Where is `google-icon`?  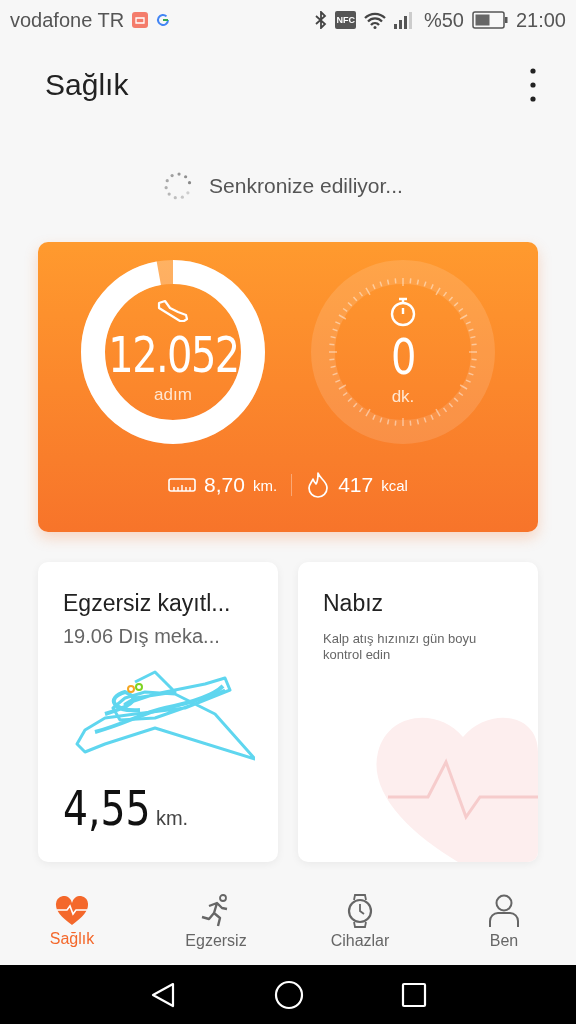 google-icon is located at coordinates (163, 20).